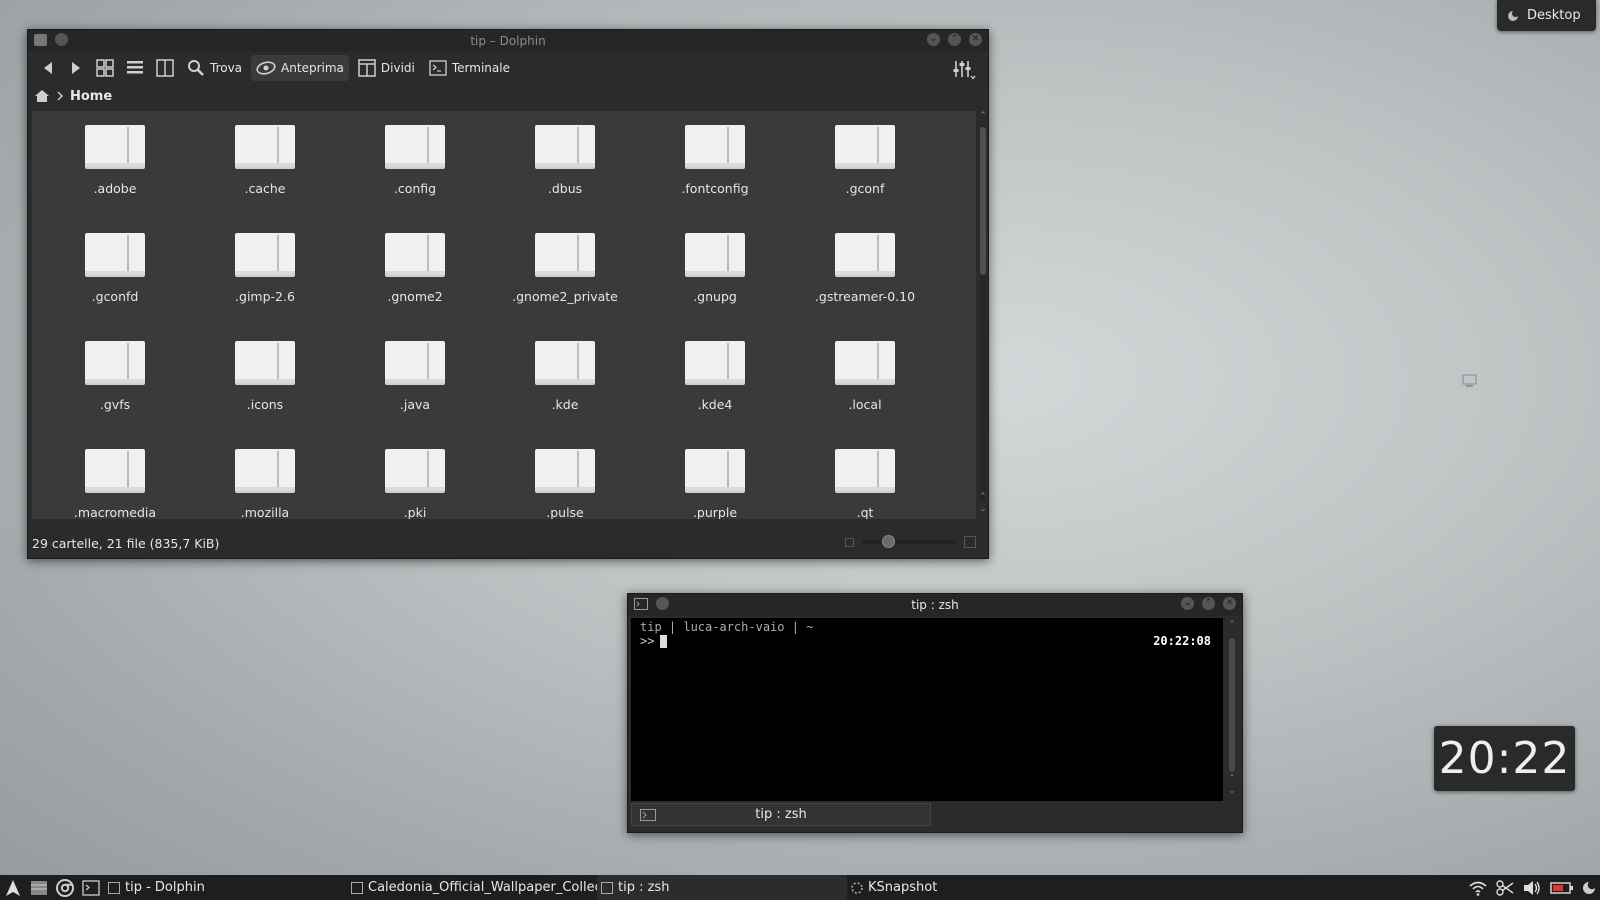  Describe the element at coordinates (565, 483) in the screenshot. I see `folder-item: .pulse` at that location.